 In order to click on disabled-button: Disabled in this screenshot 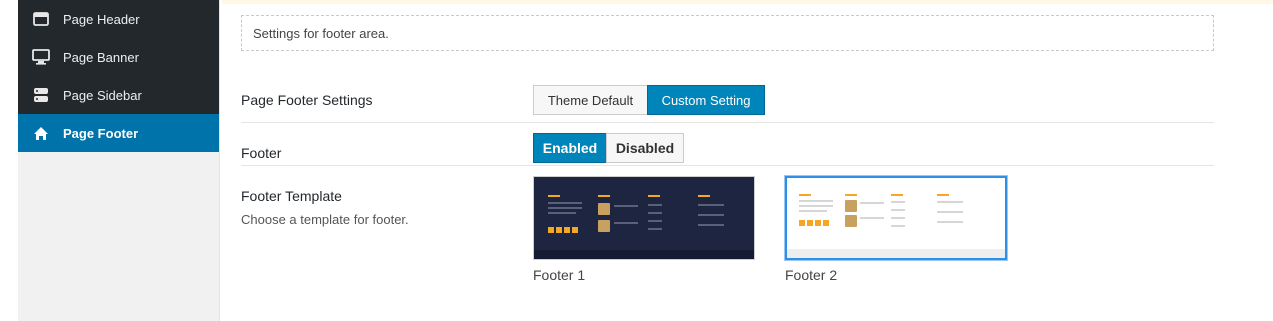, I will do `click(645, 148)`.